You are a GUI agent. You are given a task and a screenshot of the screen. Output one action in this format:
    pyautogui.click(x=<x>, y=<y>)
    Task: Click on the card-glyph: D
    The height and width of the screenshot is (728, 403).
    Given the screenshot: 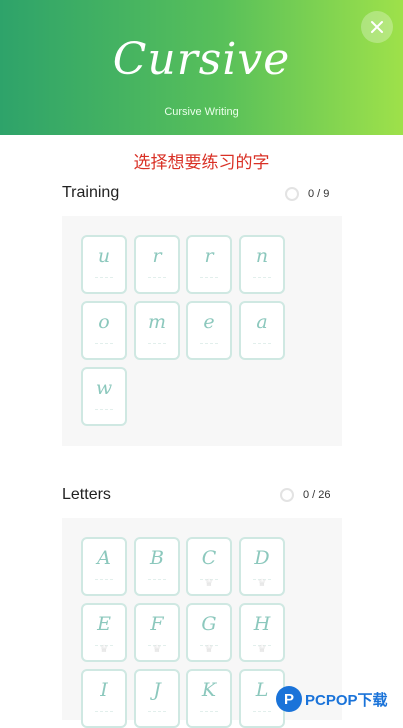 What is the action you would take?
    pyautogui.click(x=262, y=558)
    